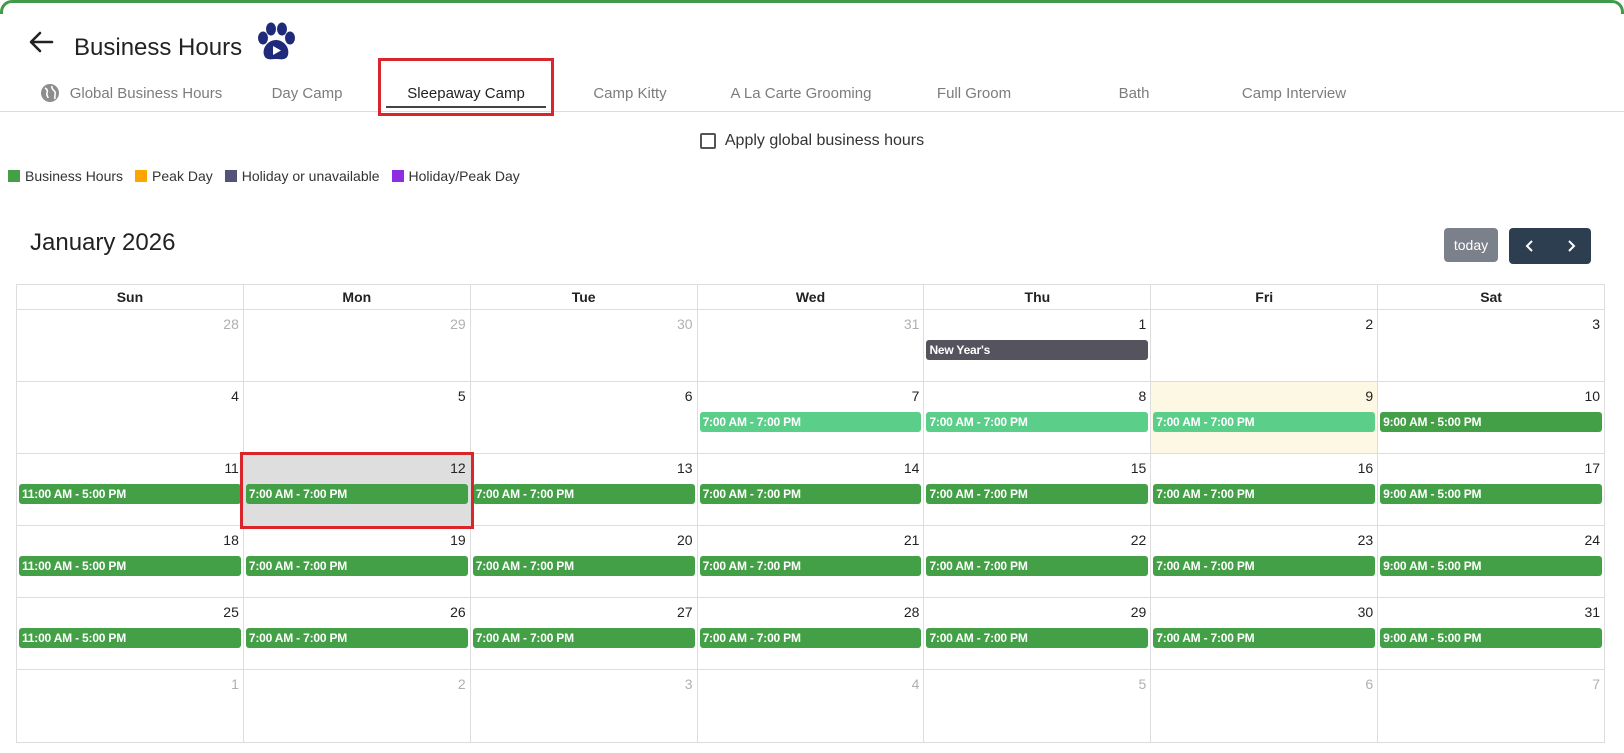 The image size is (1624, 753). I want to click on tab-sleepaway-camp: Sleepaway Camp, so click(466, 93).